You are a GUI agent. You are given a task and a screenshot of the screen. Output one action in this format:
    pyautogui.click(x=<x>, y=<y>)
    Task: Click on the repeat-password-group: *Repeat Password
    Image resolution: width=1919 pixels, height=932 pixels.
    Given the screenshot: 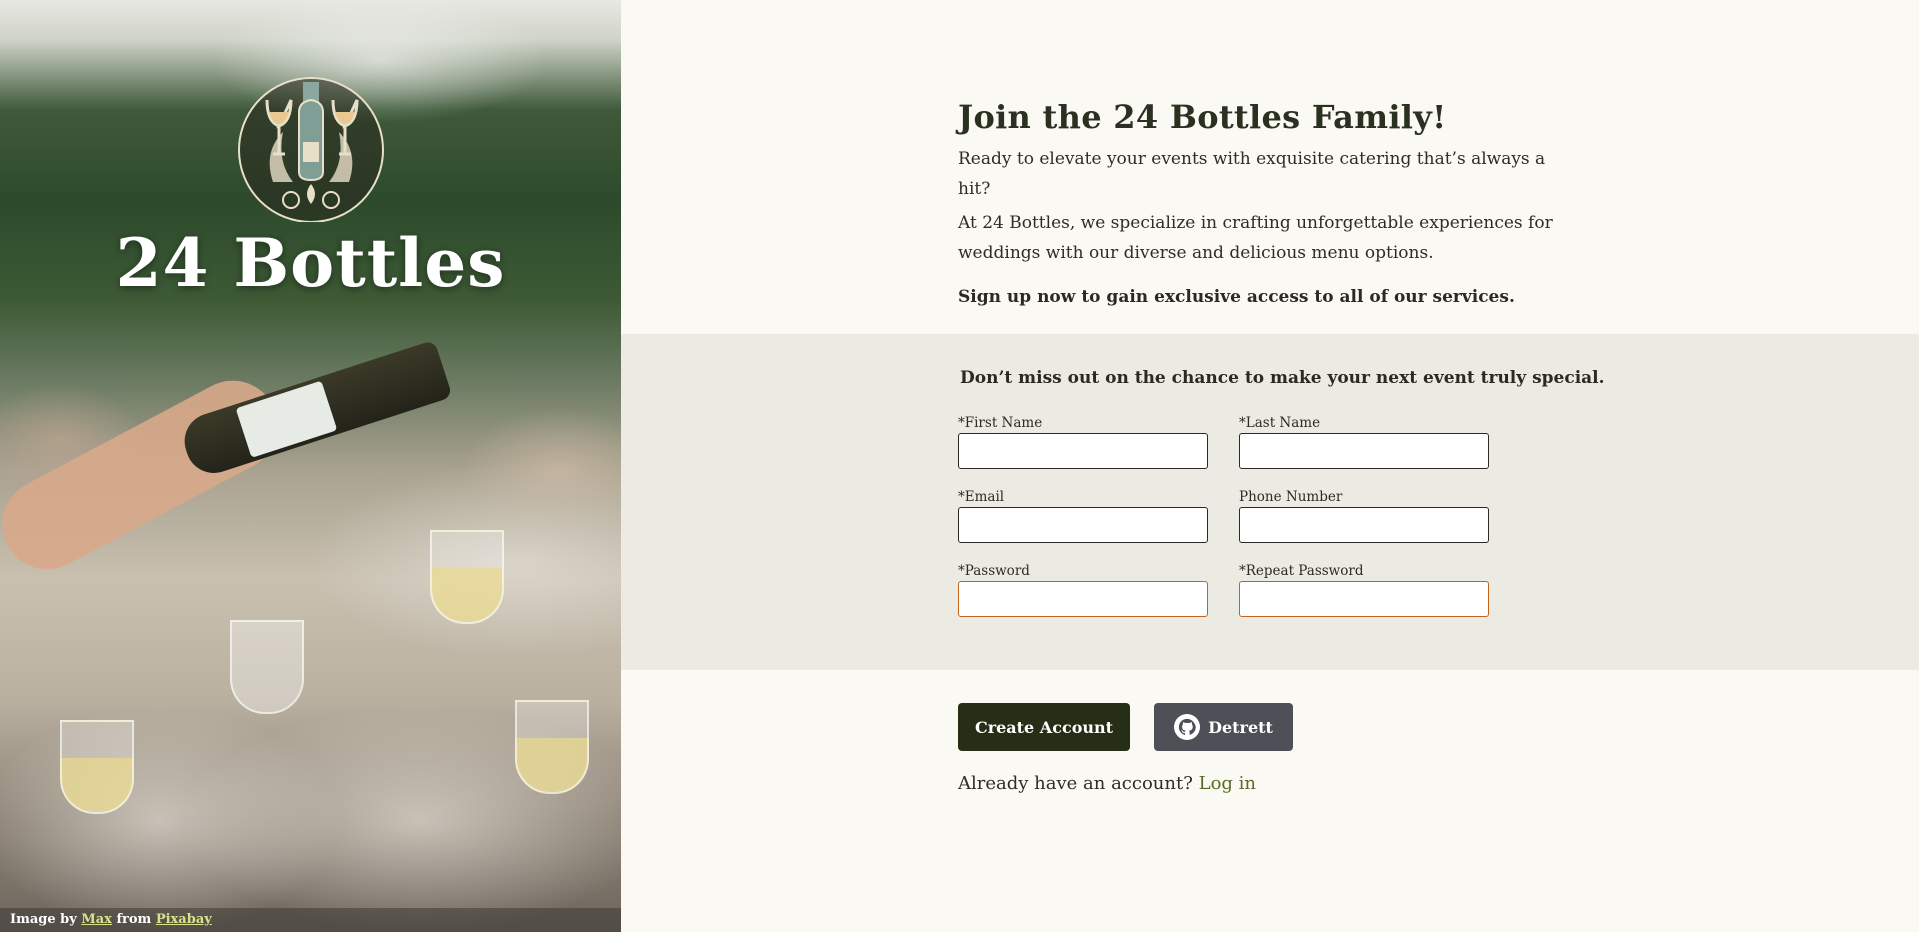 What is the action you would take?
    pyautogui.click(x=1364, y=590)
    